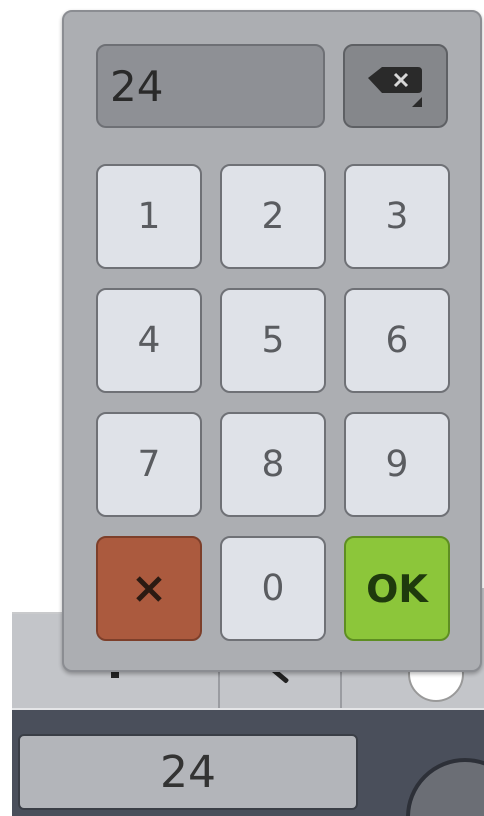 The height and width of the screenshot is (816, 484). What do you see at coordinates (397, 464) in the screenshot?
I see `digit-key: 9` at bounding box center [397, 464].